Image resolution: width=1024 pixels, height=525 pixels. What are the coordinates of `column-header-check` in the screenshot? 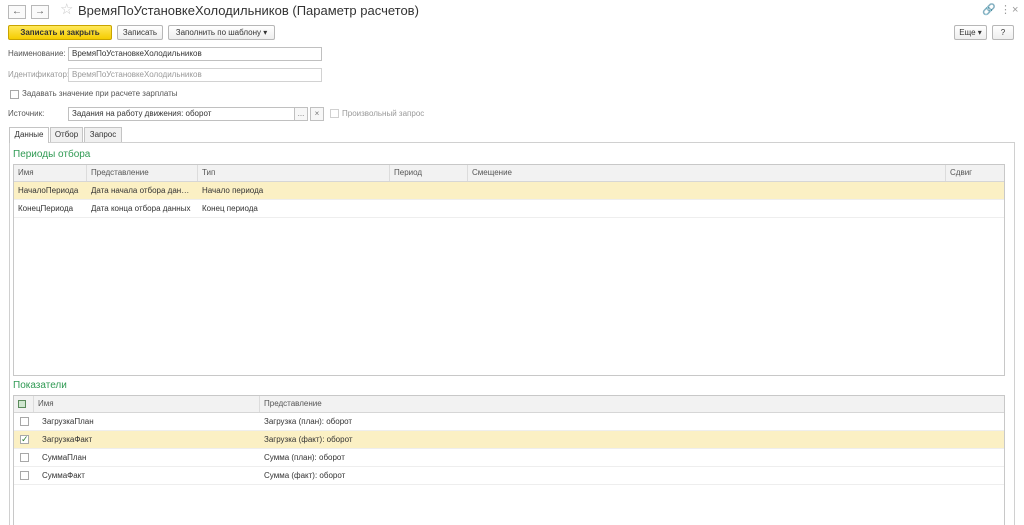 It's located at (24, 404).